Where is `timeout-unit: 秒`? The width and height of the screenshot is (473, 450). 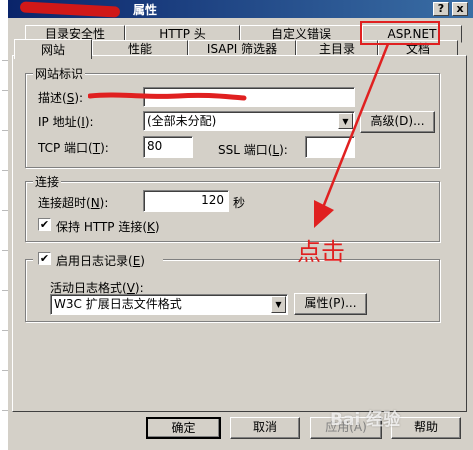 timeout-unit: 秒 is located at coordinates (239, 203).